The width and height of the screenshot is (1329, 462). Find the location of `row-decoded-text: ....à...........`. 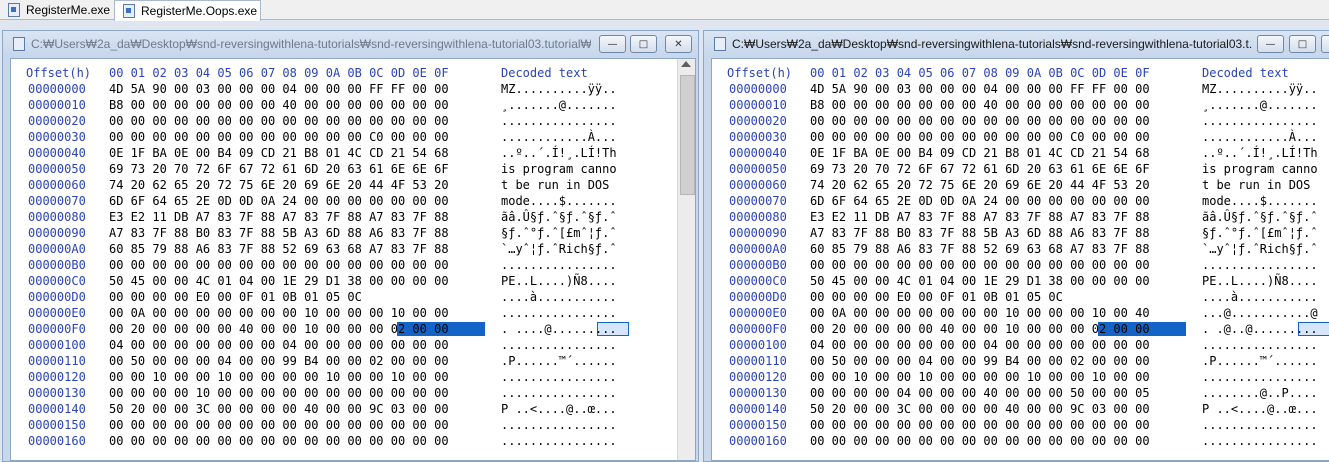

row-decoded-text: ....à........... is located at coordinates (559, 297).